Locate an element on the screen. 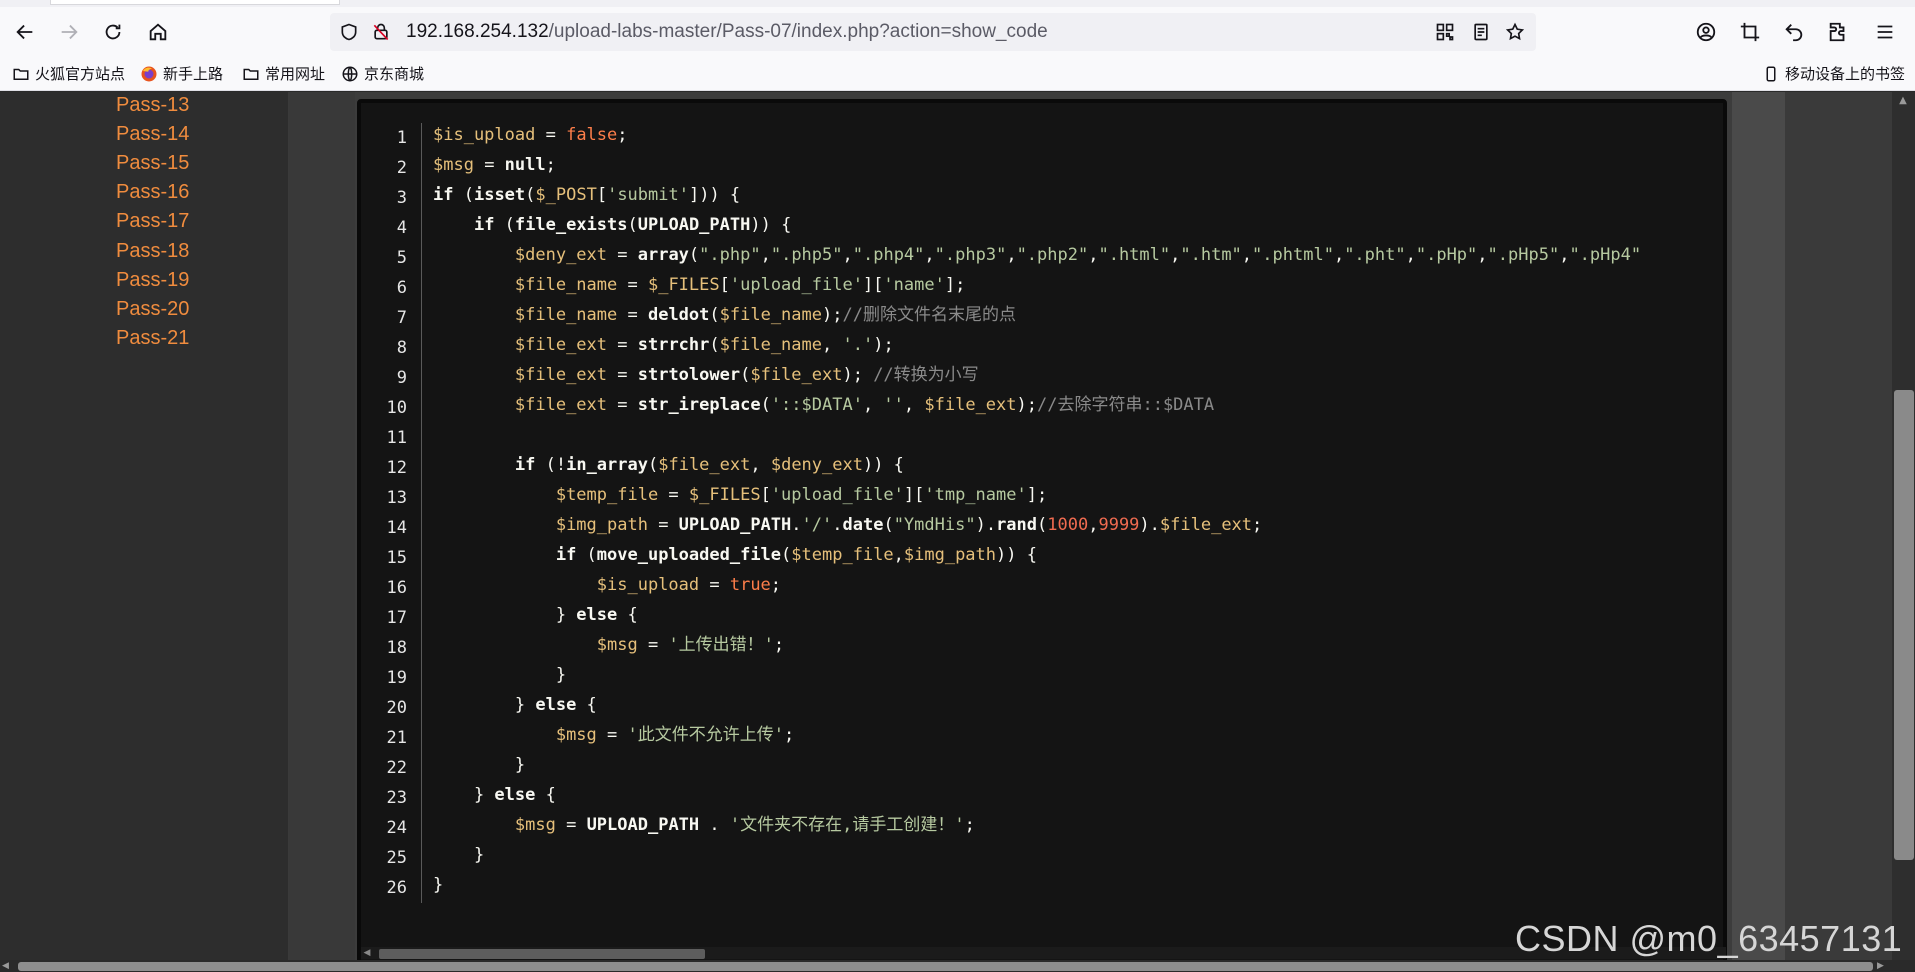  account-icon is located at coordinates (1706, 32).